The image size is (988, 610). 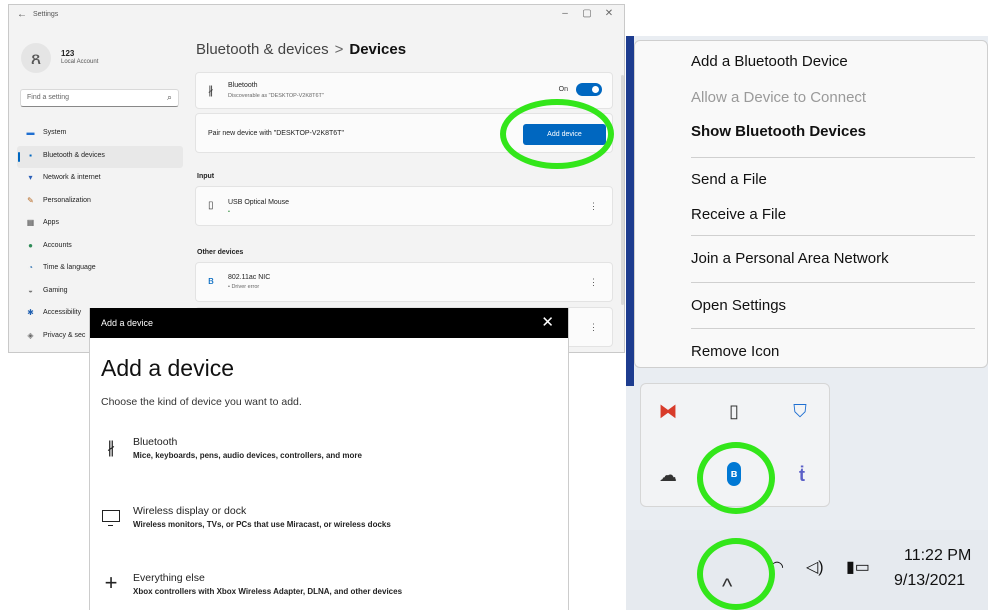 What do you see at coordinates (557, 134) in the screenshot?
I see `highlight-add-device` at bounding box center [557, 134].